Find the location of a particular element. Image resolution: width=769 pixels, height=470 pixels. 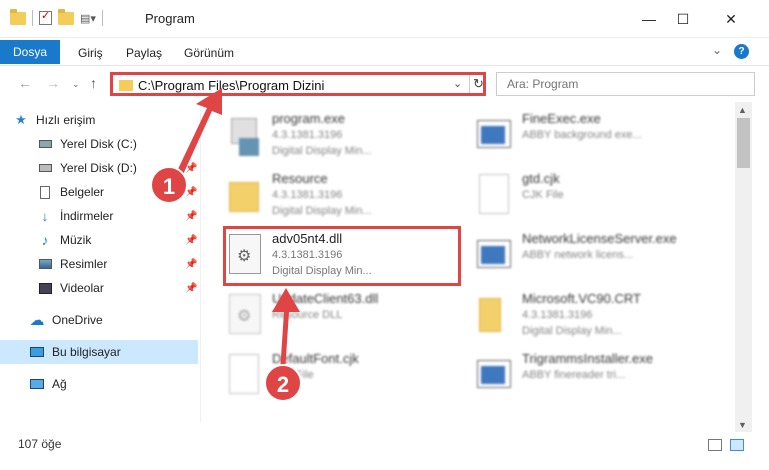

tiles-view-icon is located at coordinates (737, 445).